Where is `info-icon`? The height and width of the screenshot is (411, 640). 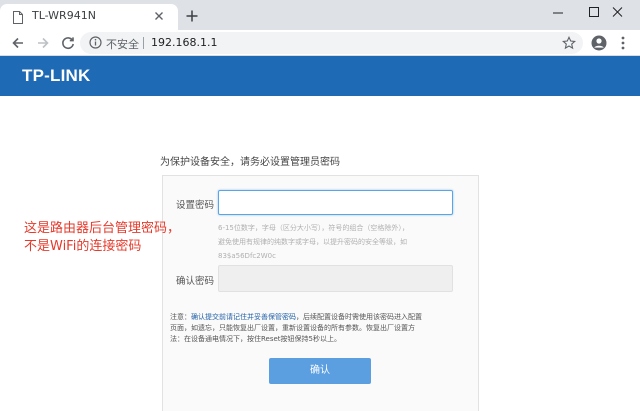 info-icon is located at coordinates (95, 42).